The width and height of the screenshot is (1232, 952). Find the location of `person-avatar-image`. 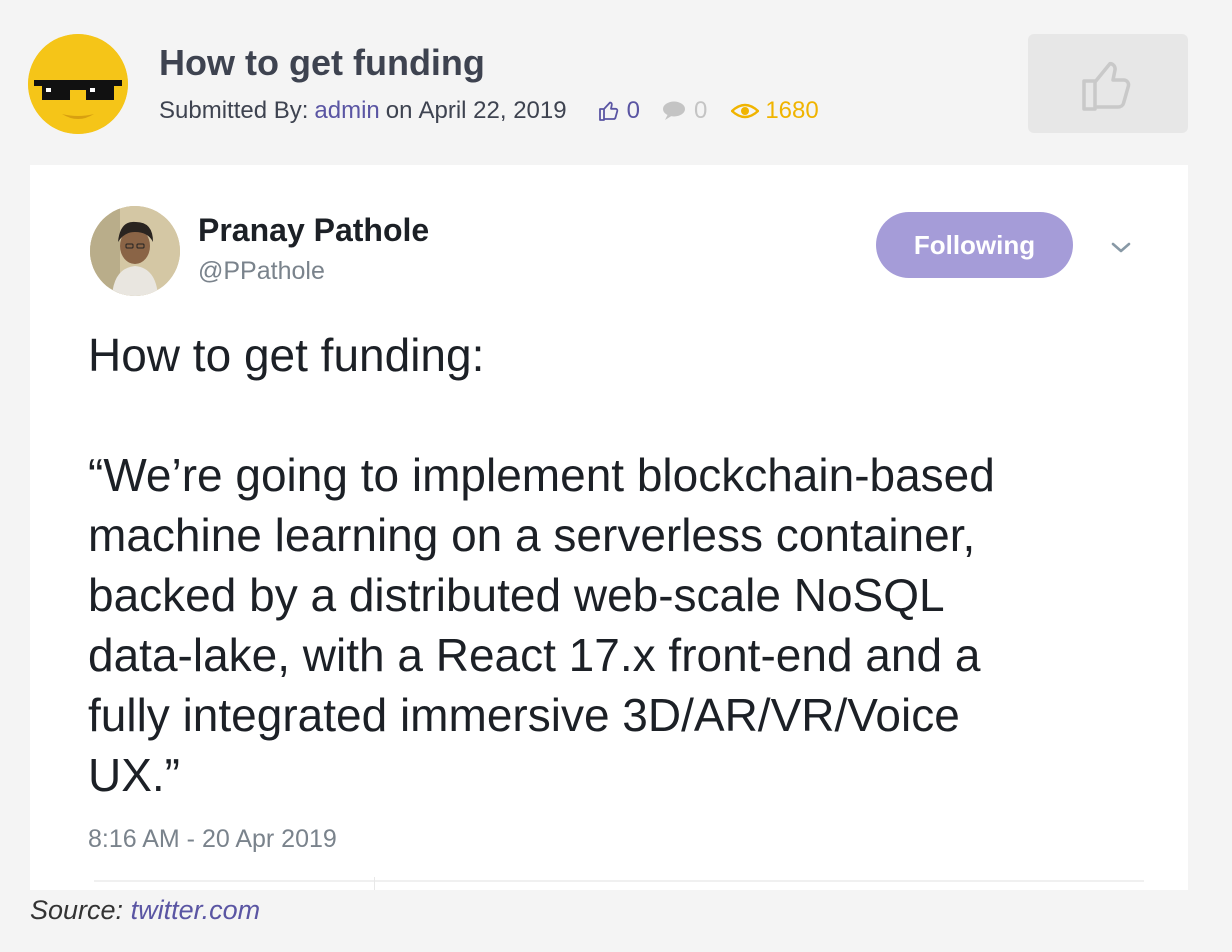

person-avatar-image is located at coordinates (135, 251).